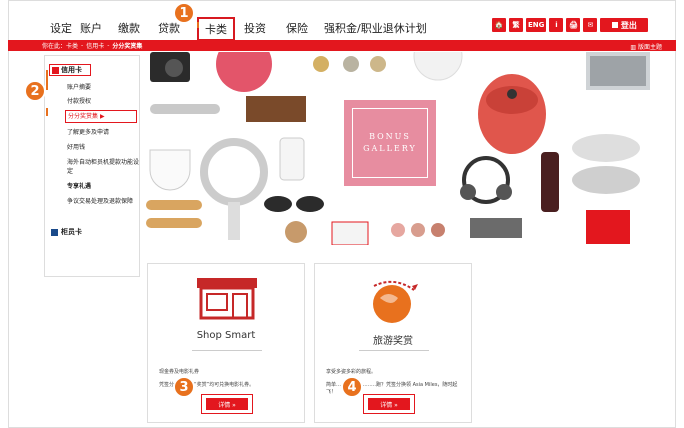 This screenshot has height=428, width=684. Describe the element at coordinates (169, 28) in the screenshot. I see `nav-loans: 贷款` at that location.